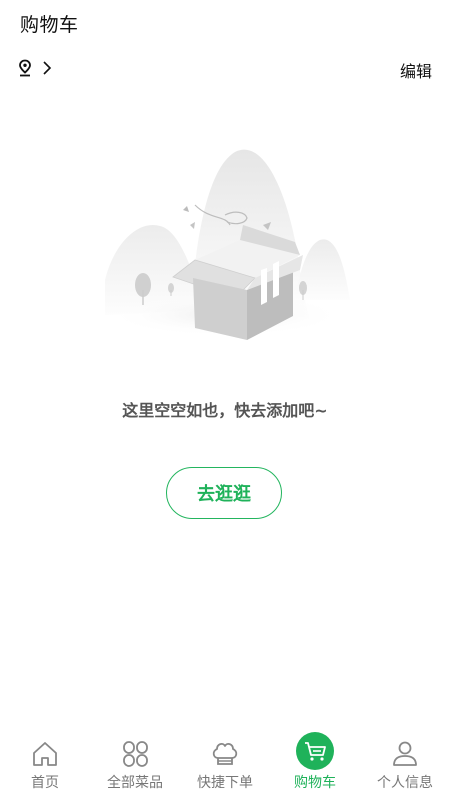  Describe the element at coordinates (227, 244) in the screenshot. I see `empty-cart-illustration` at that location.